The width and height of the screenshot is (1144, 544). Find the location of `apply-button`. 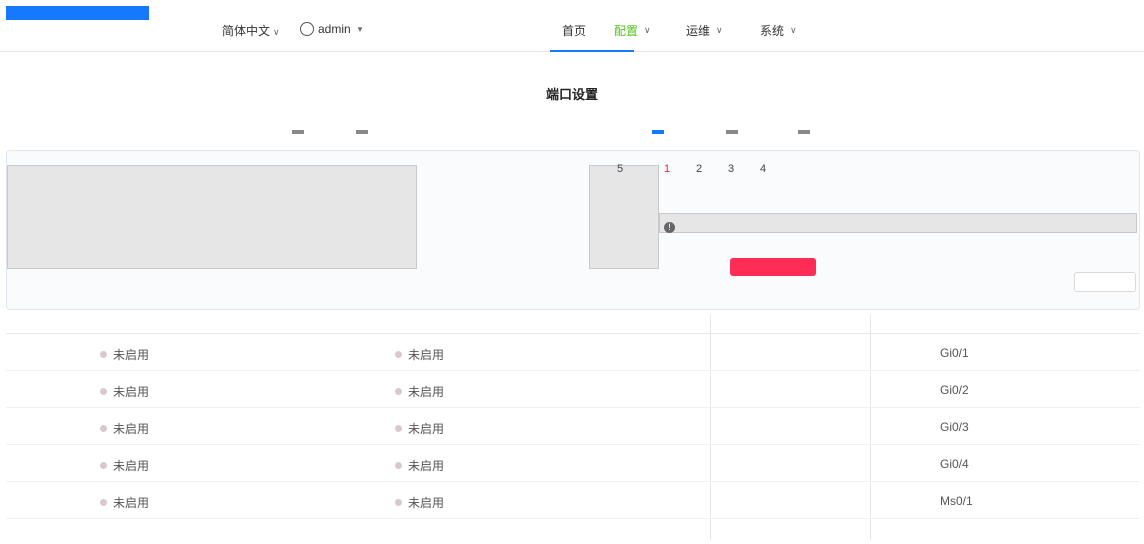

apply-button is located at coordinates (773, 267).